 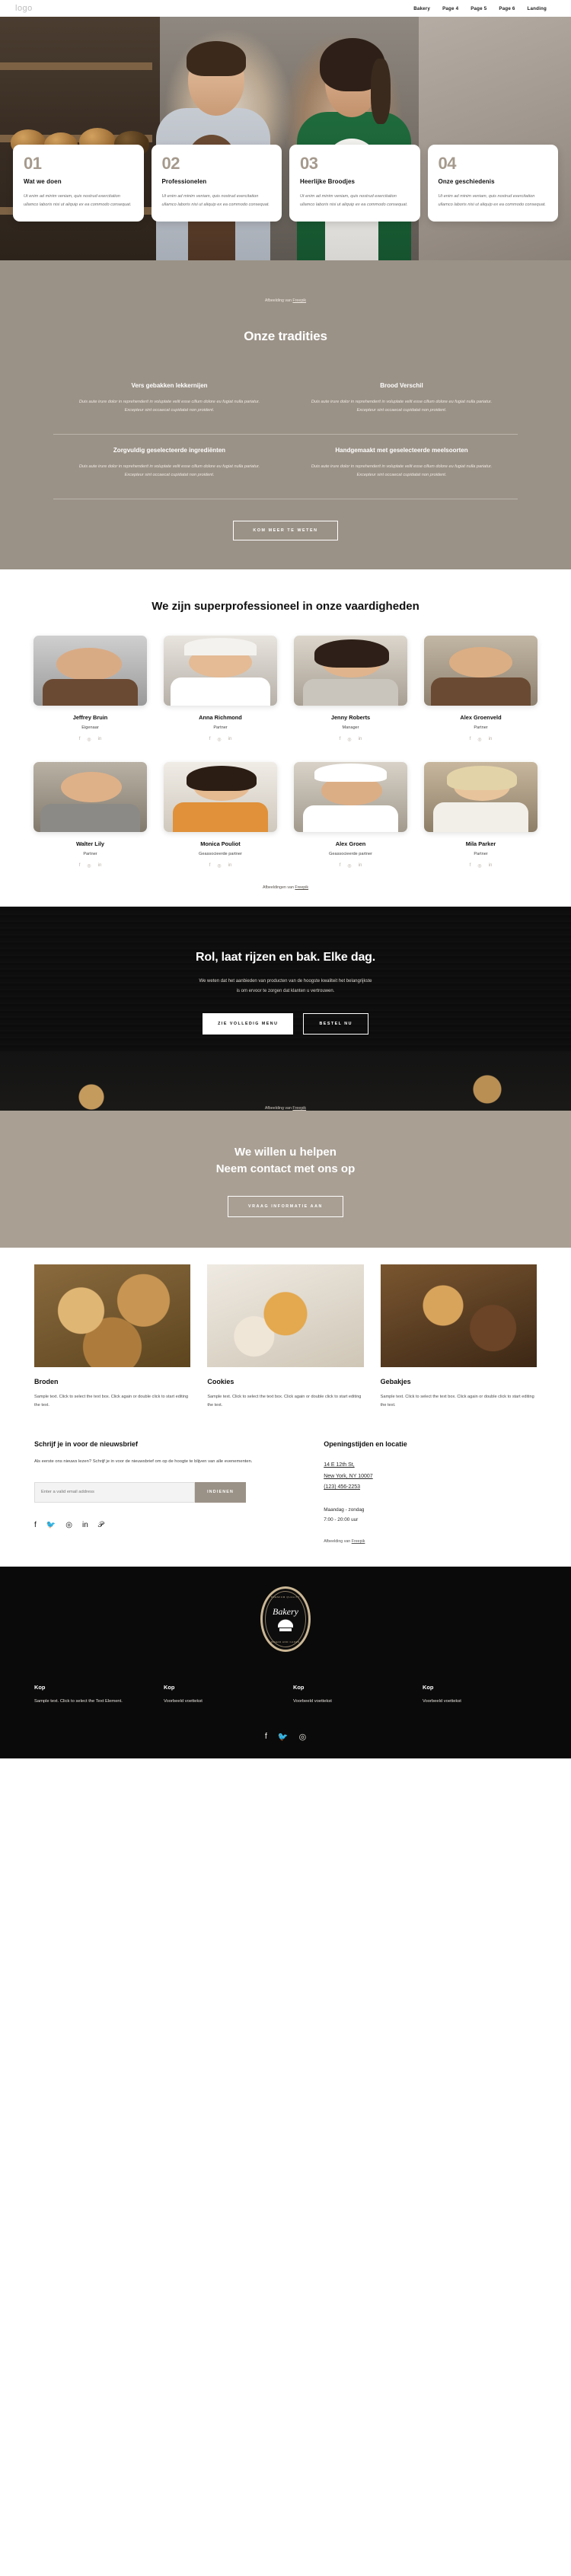 What do you see at coordinates (43, 181) in the screenshot?
I see `feature-card-title: Wat we doen` at bounding box center [43, 181].